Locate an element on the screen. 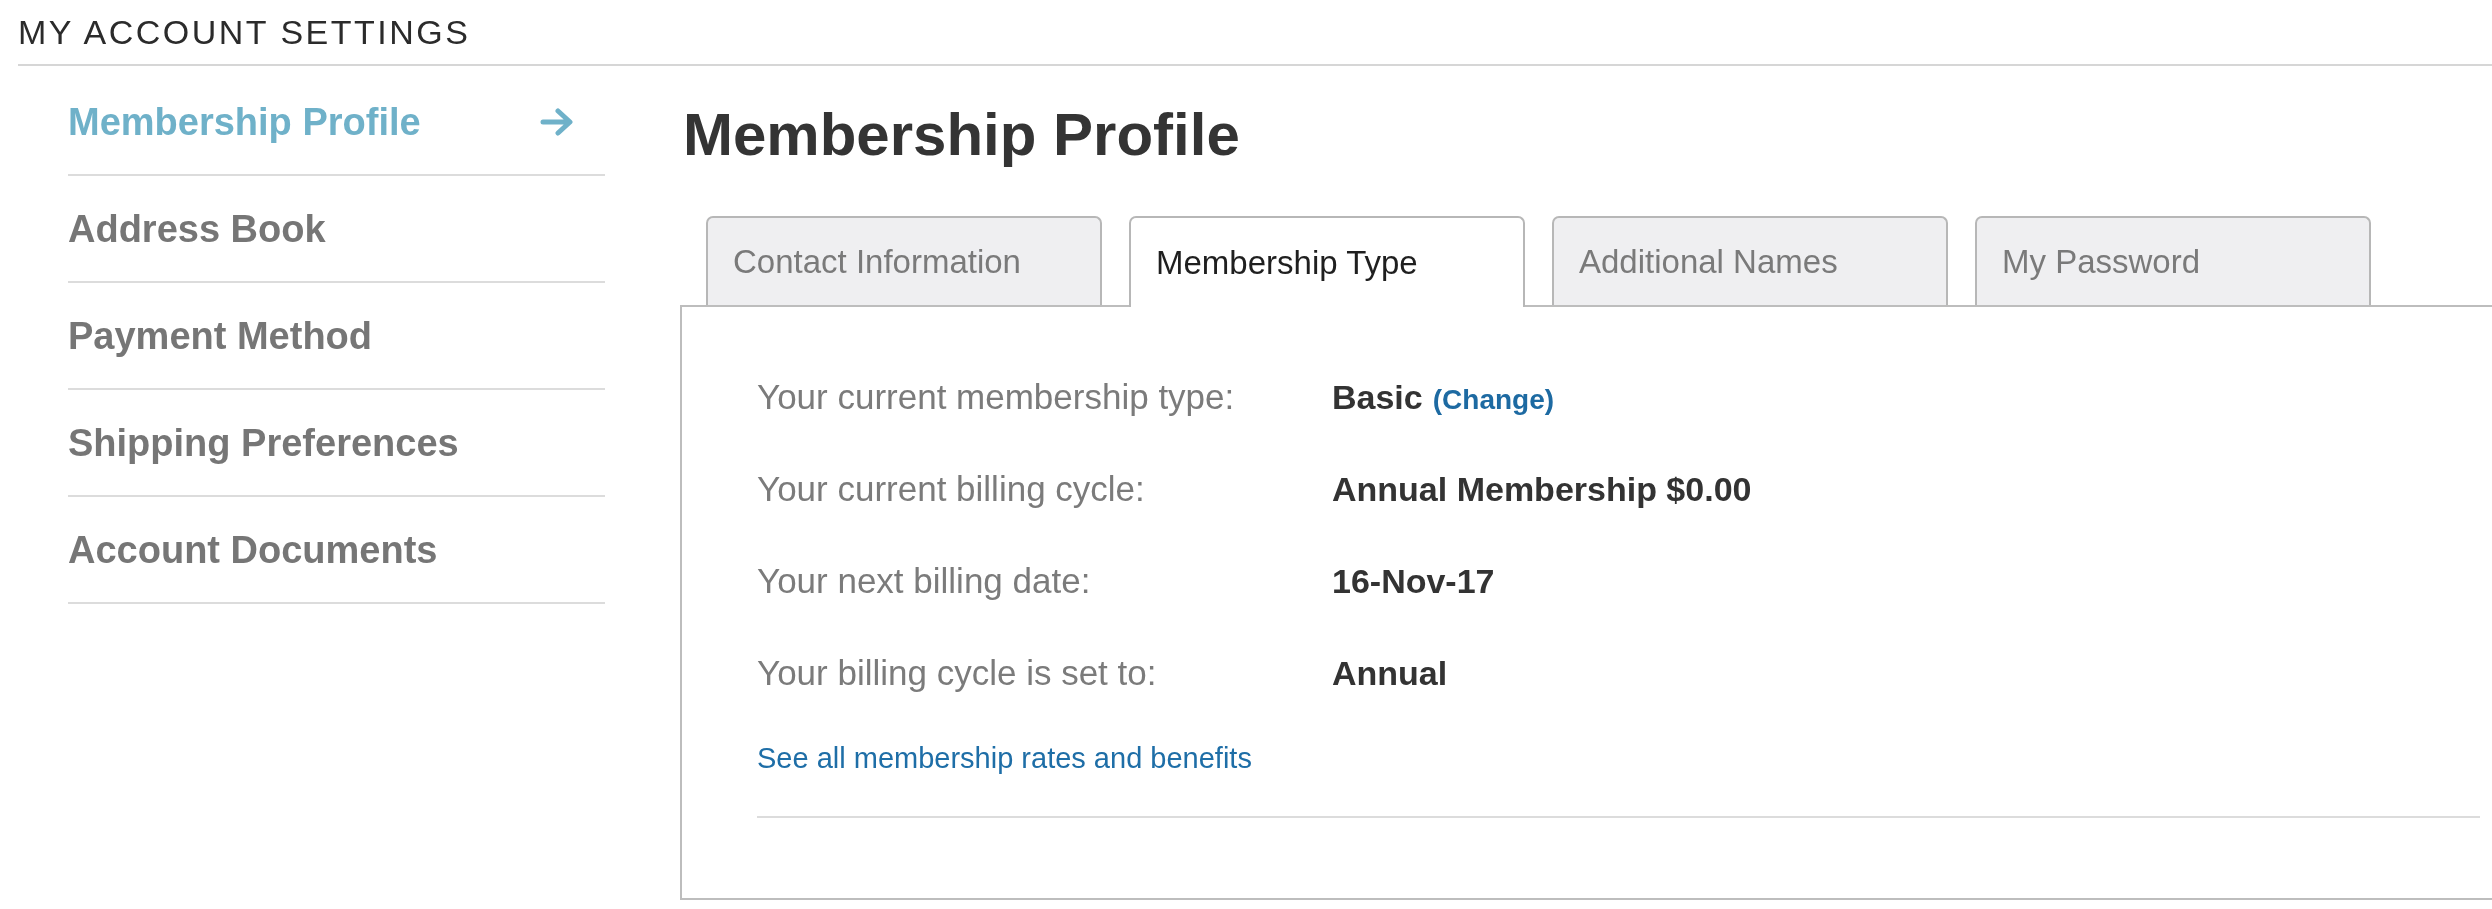  field-label: Your current membership type: is located at coordinates (996, 397).